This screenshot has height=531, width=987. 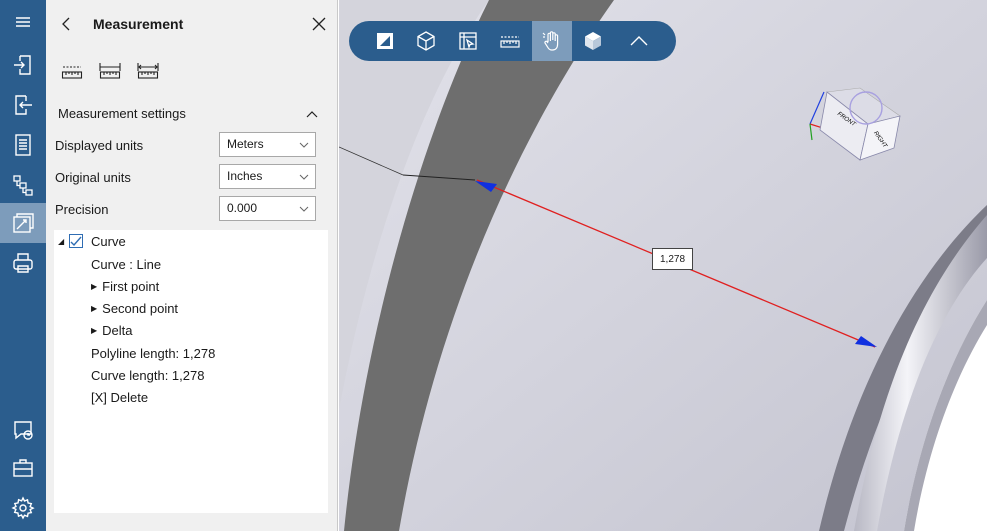 I want to click on feedback-icon, so click(x=23, y=430).